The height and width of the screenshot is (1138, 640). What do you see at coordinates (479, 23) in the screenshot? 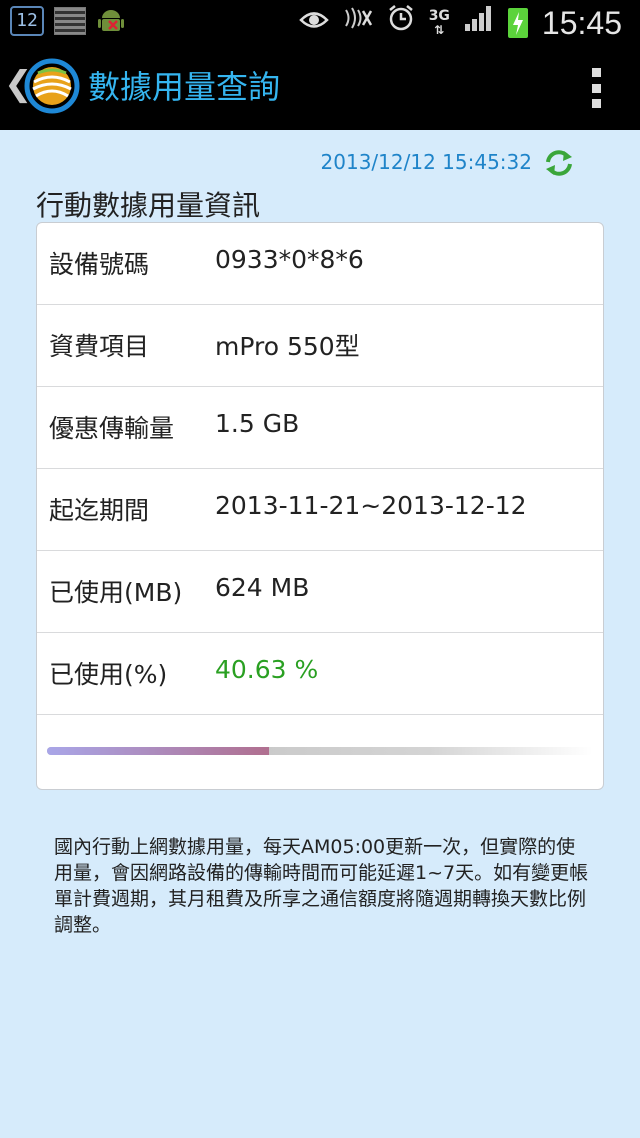
I see `signal-icon` at bounding box center [479, 23].